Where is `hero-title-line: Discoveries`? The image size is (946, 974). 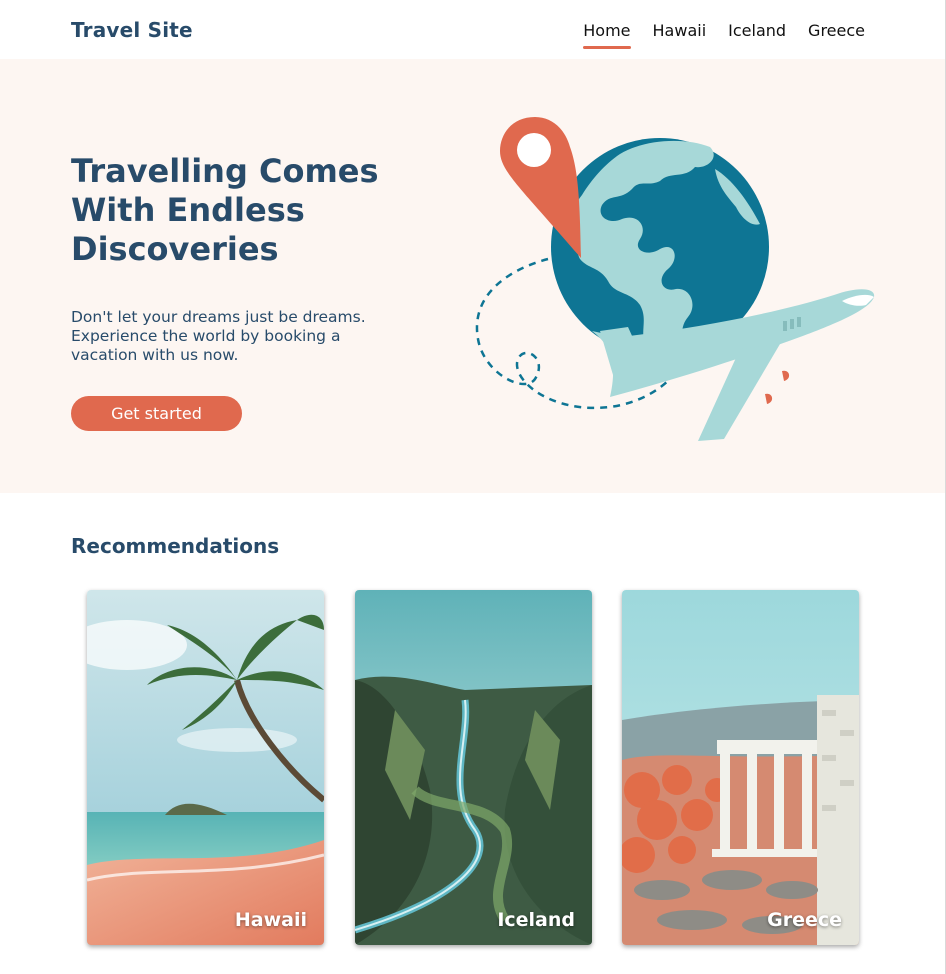
hero-title-line: Discoveries is located at coordinates (175, 249).